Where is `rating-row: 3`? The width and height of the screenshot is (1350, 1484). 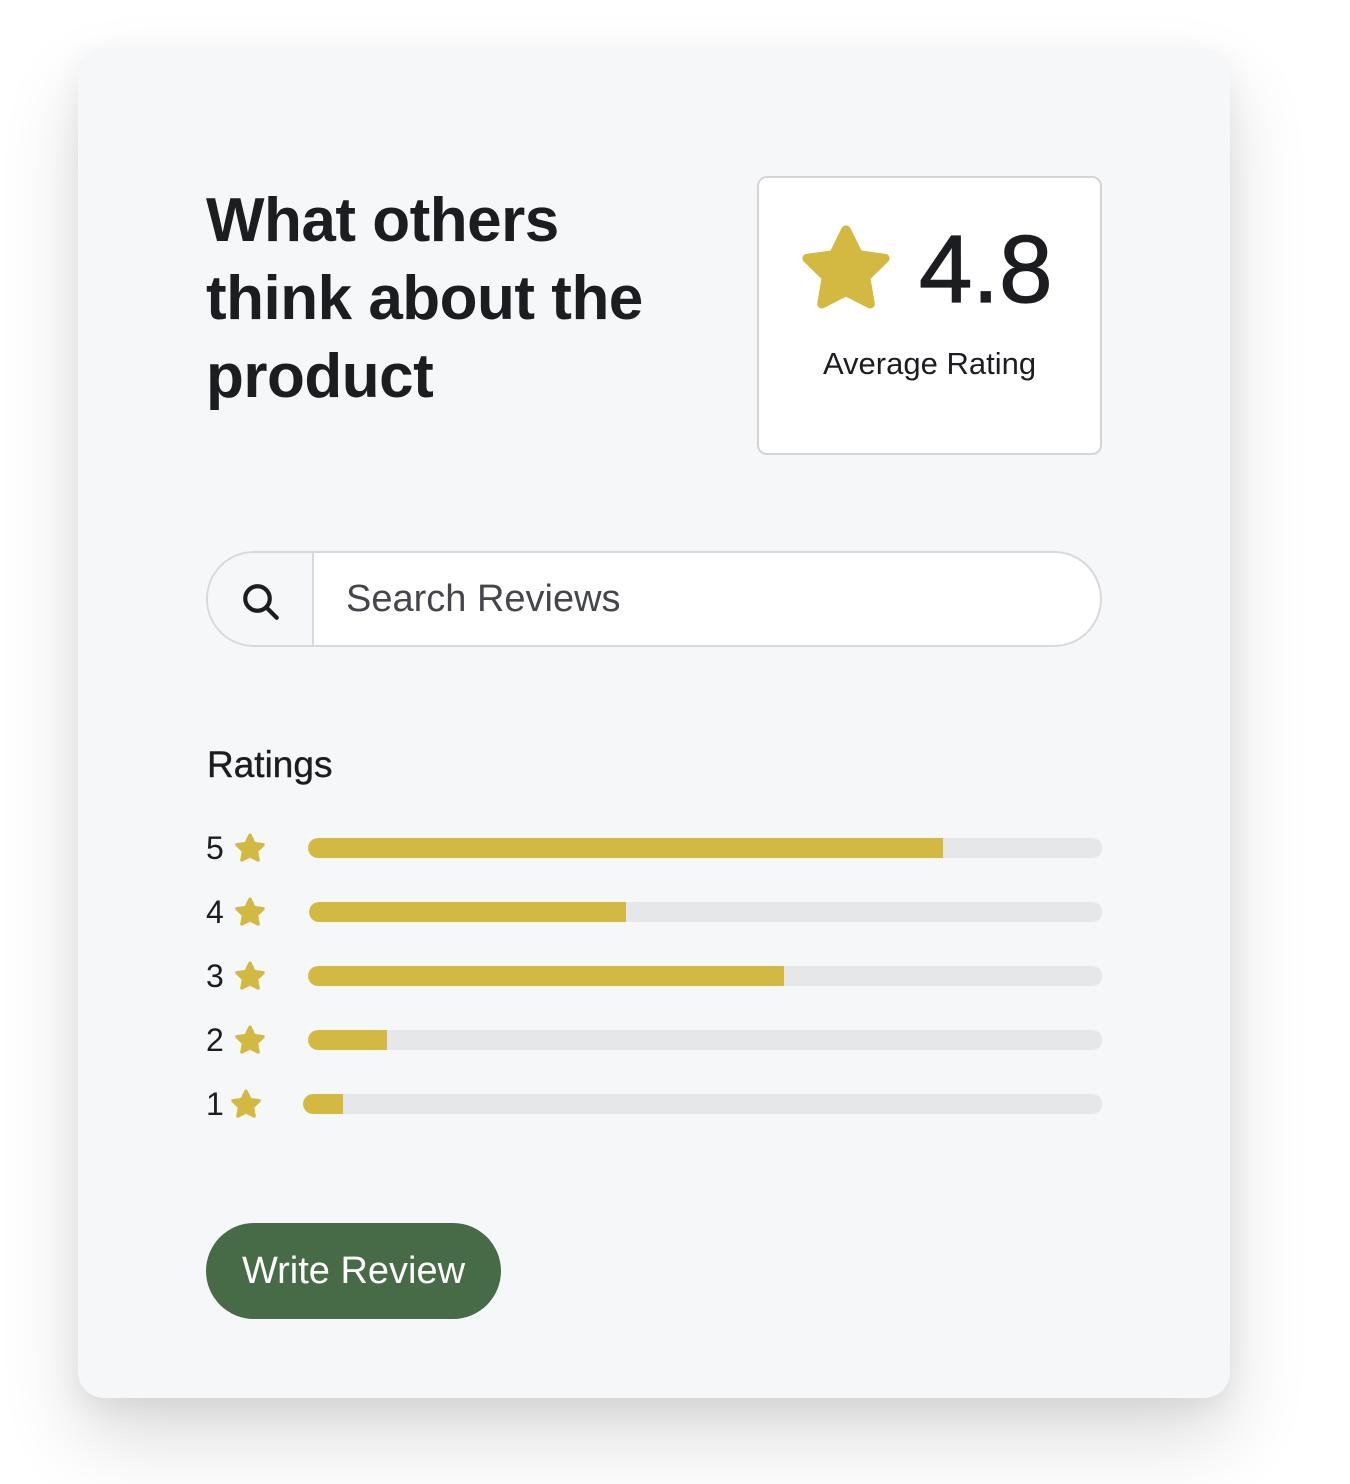 rating-row: 3 is located at coordinates (654, 976).